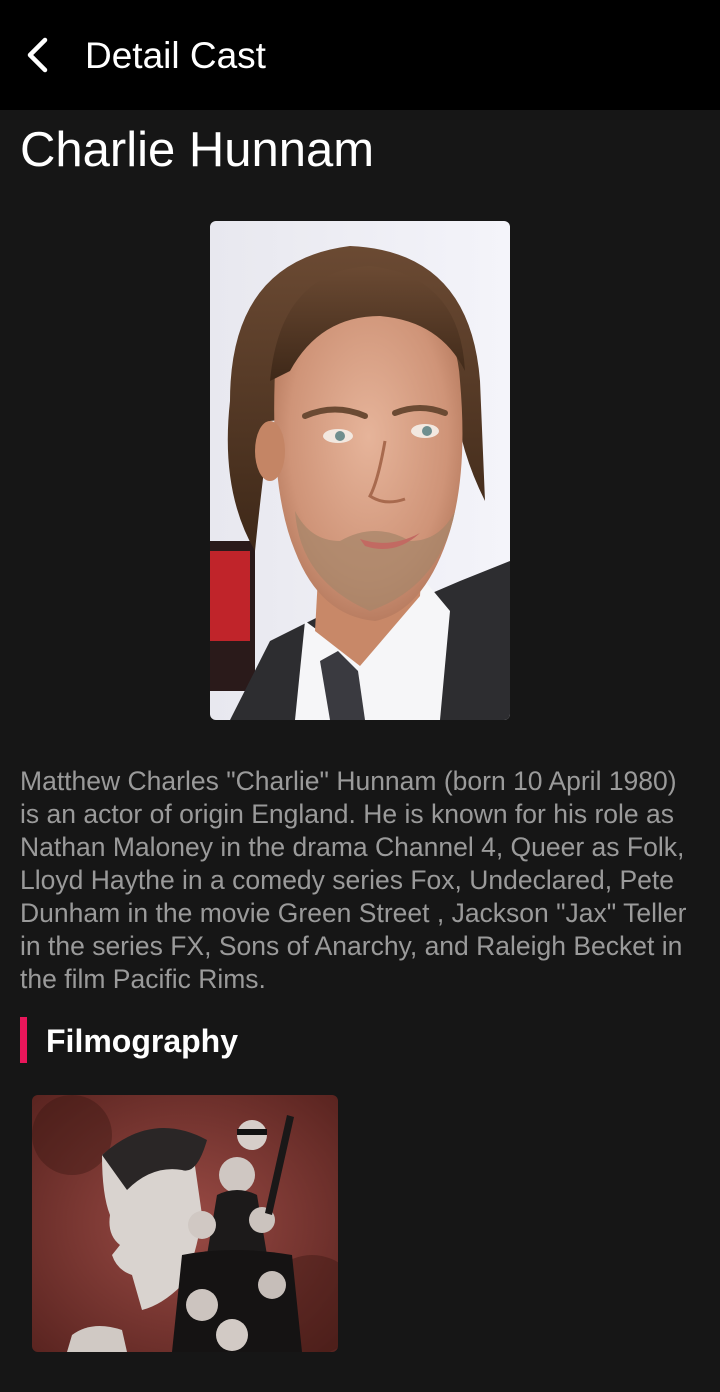  Describe the element at coordinates (185, 1223) in the screenshot. I see `filmography-item-poster` at that location.